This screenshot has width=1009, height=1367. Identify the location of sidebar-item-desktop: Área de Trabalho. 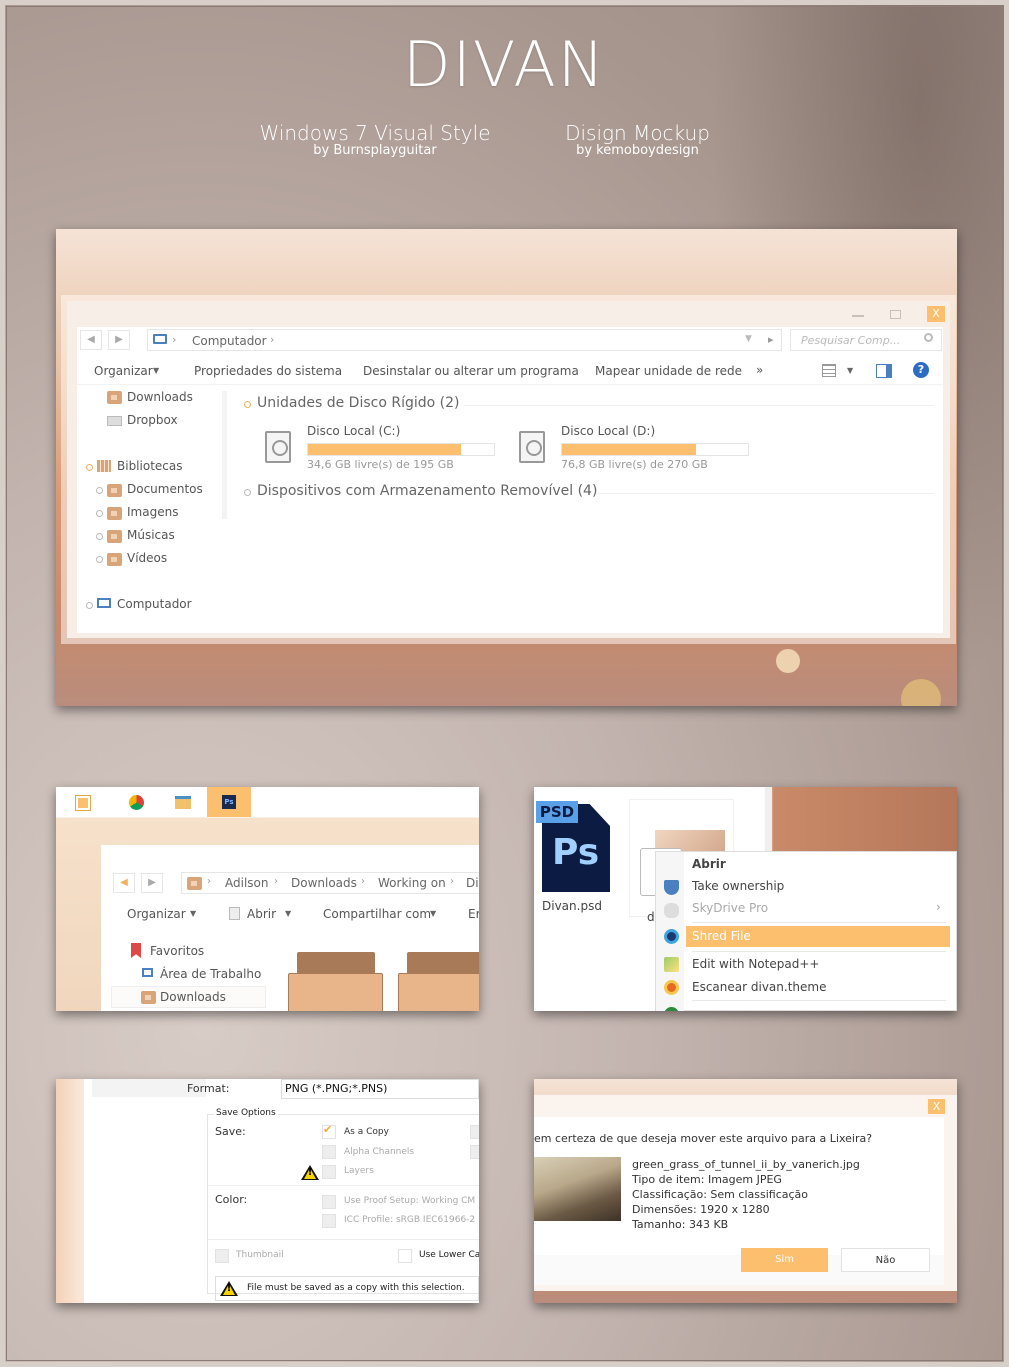
(210, 974).